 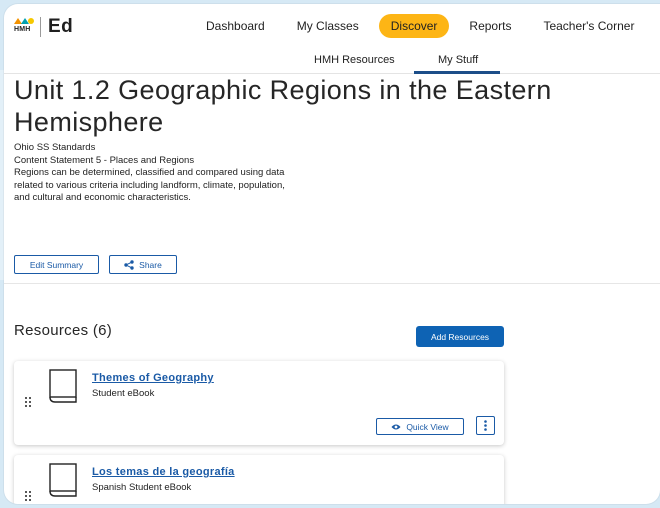 I want to click on description-line: Ohio SS Standards, so click(x=55, y=147).